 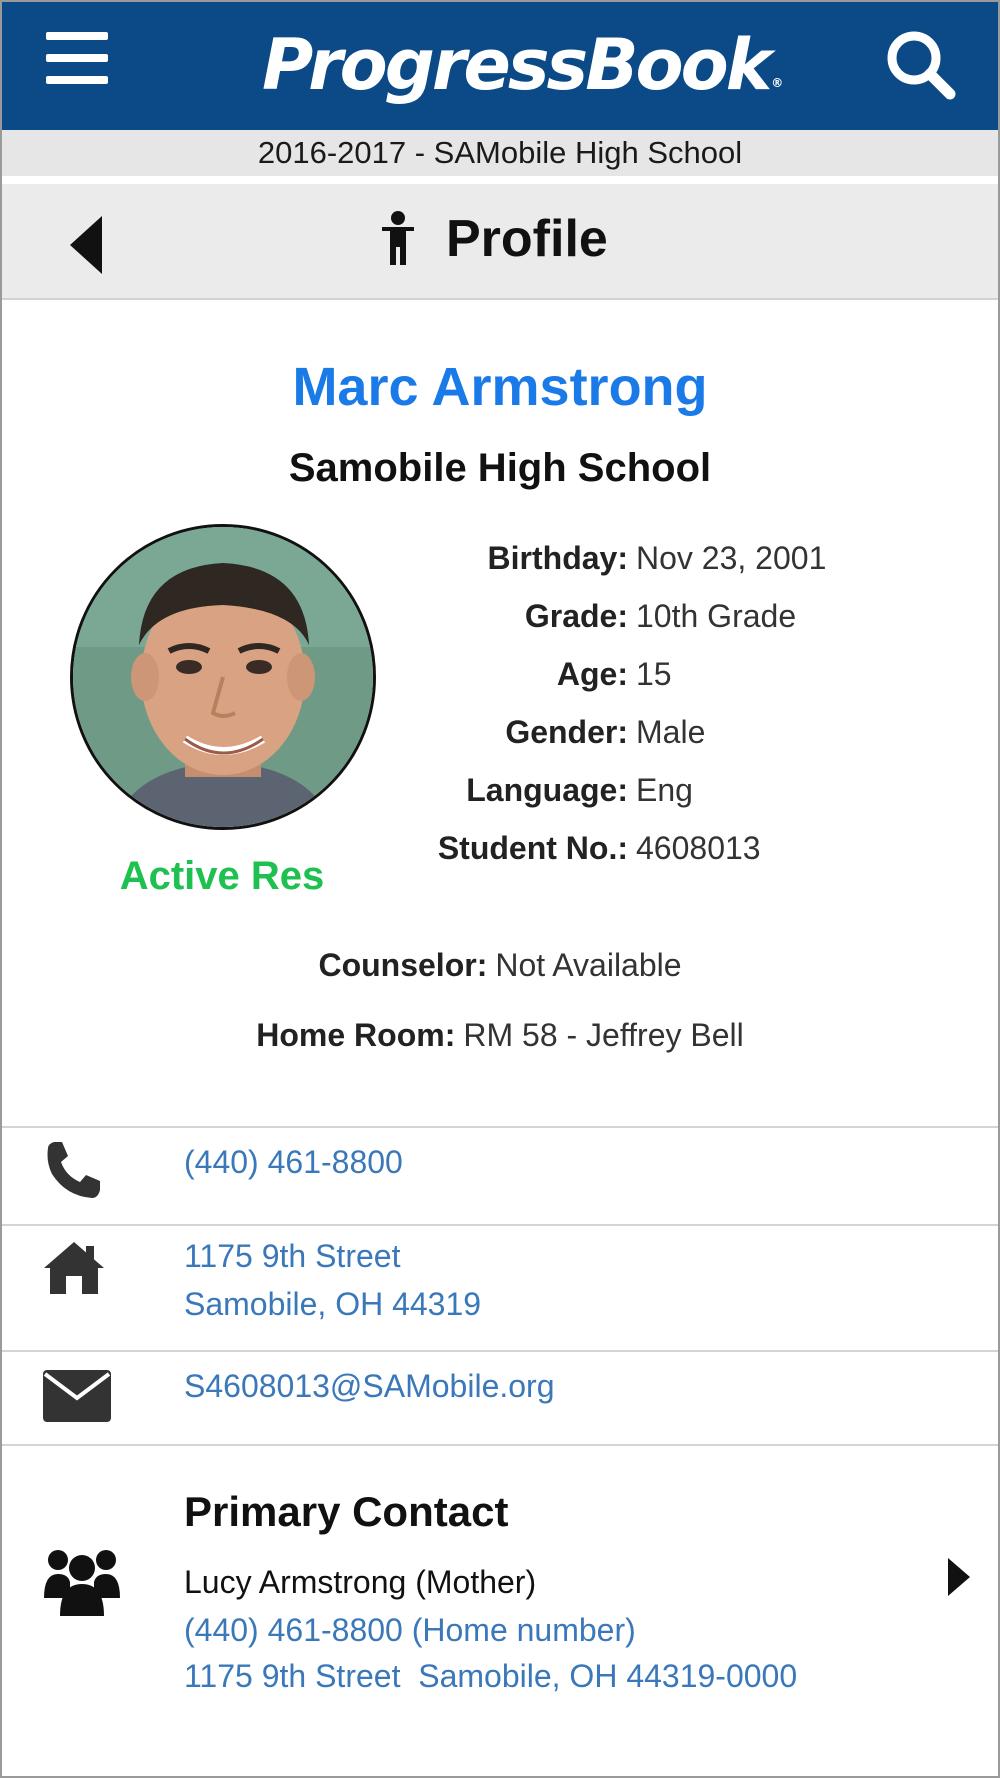 I want to click on detail-value: 10th Grade, so click(x=716, y=615).